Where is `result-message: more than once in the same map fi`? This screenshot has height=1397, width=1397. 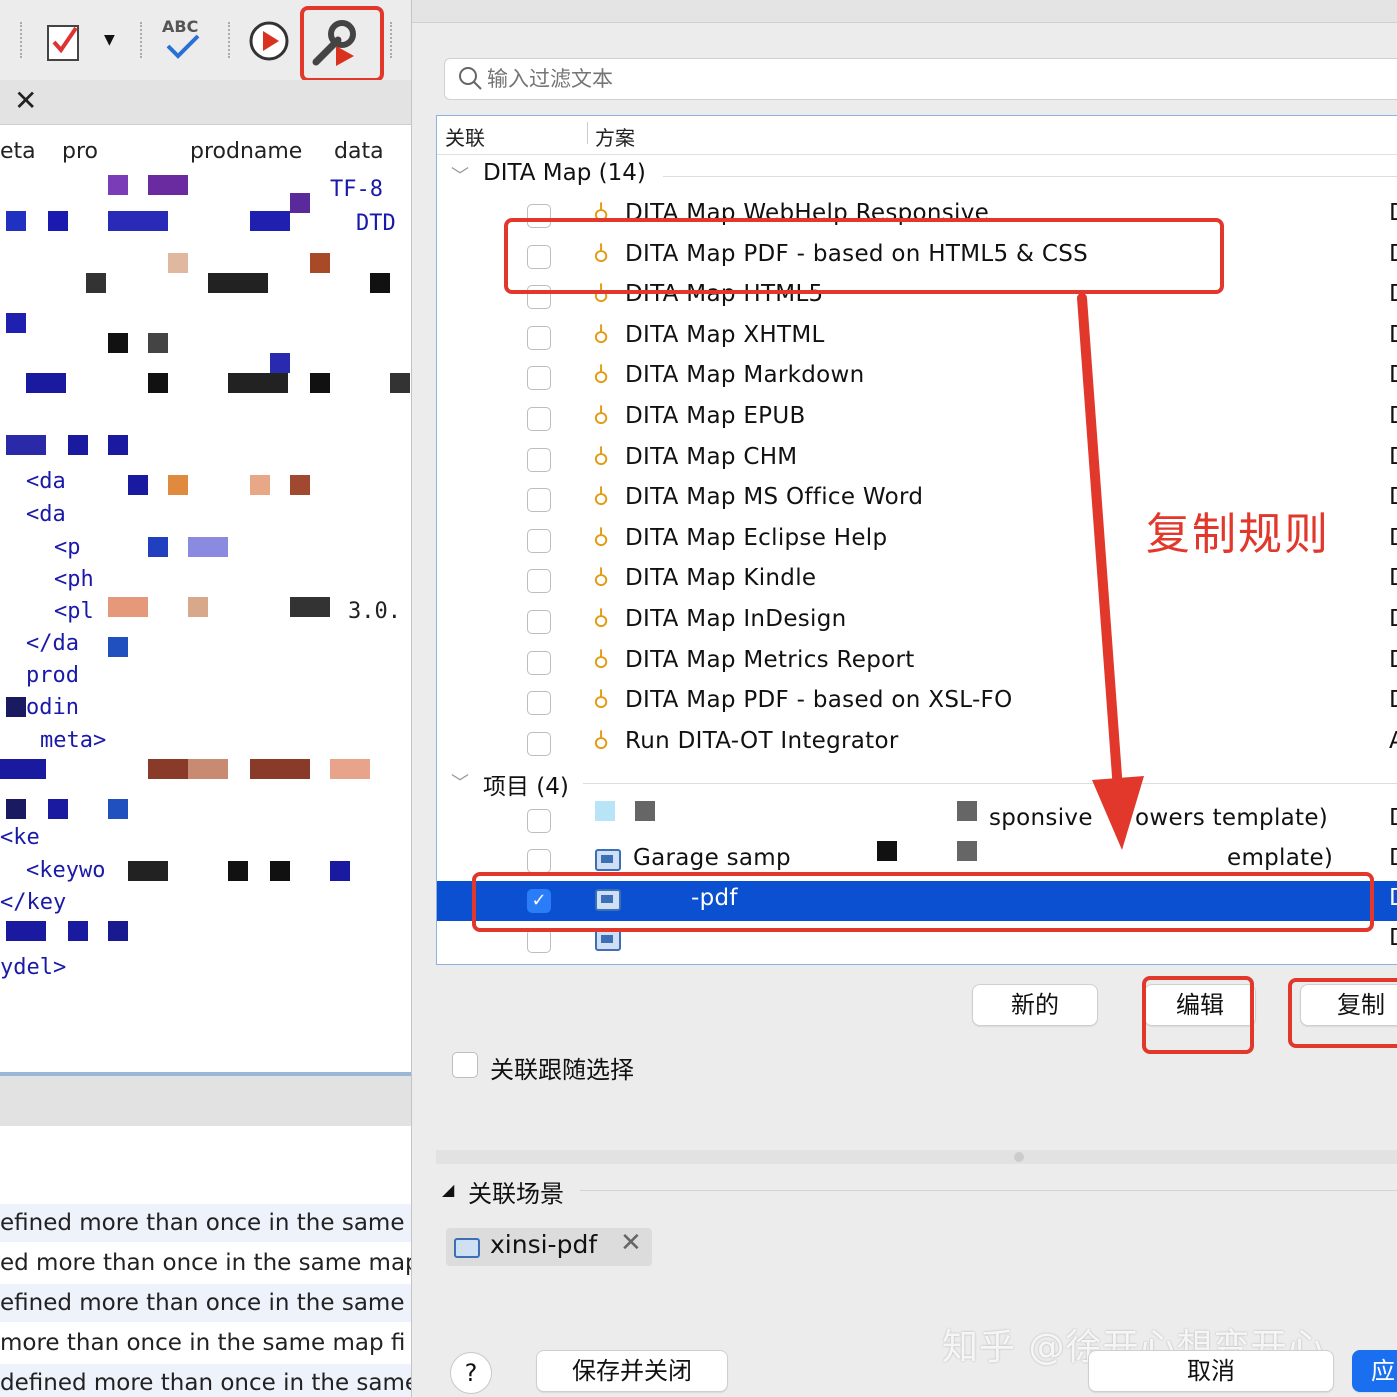 result-message: more than once in the same map fi is located at coordinates (205, 1343).